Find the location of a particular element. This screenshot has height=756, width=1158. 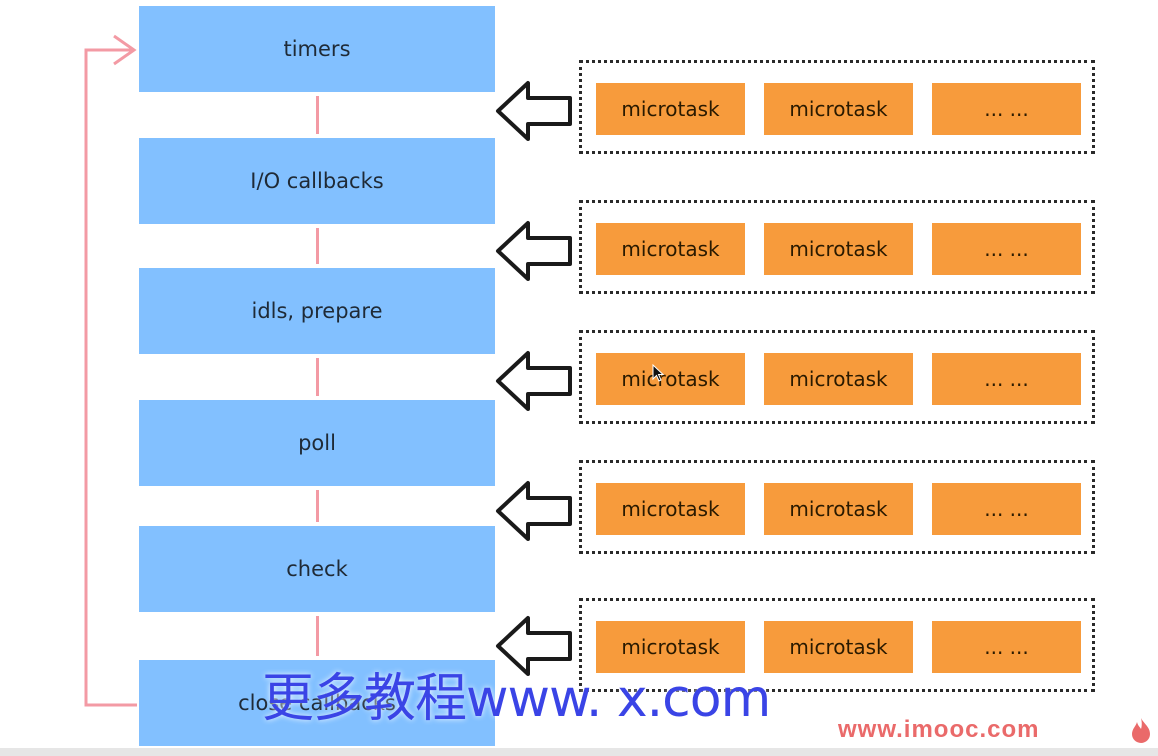

phase-label: check is located at coordinates (317, 569).